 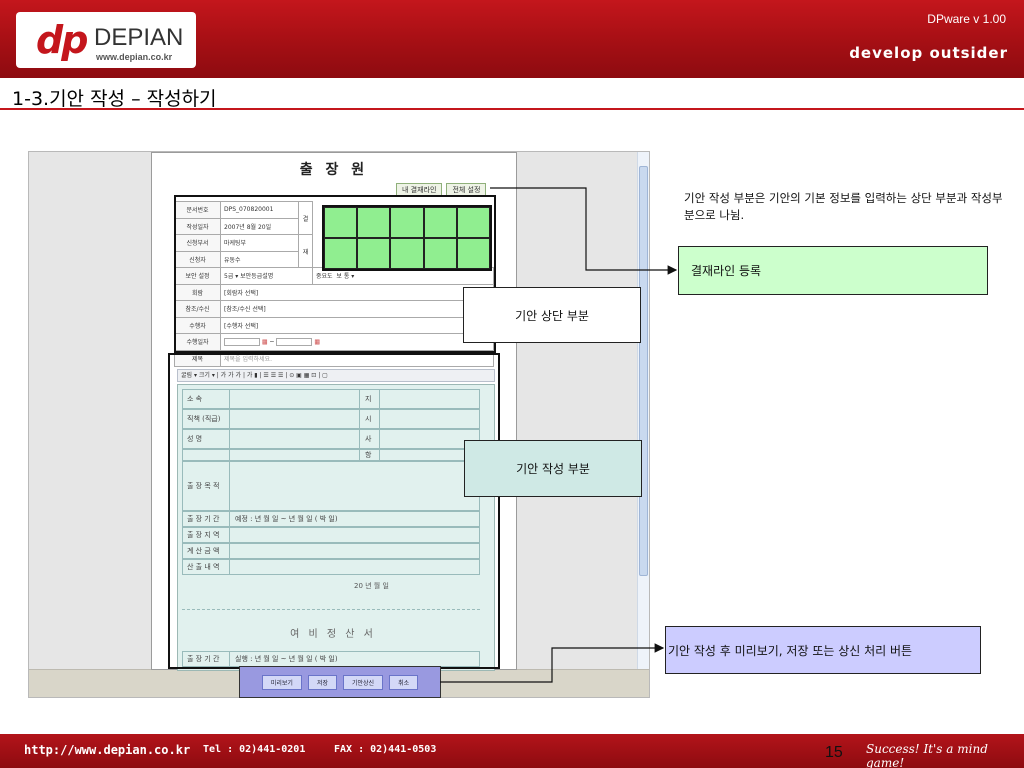 What do you see at coordinates (107, 750) in the screenshot?
I see `footer-url: http://www.depian.co.kr` at bounding box center [107, 750].